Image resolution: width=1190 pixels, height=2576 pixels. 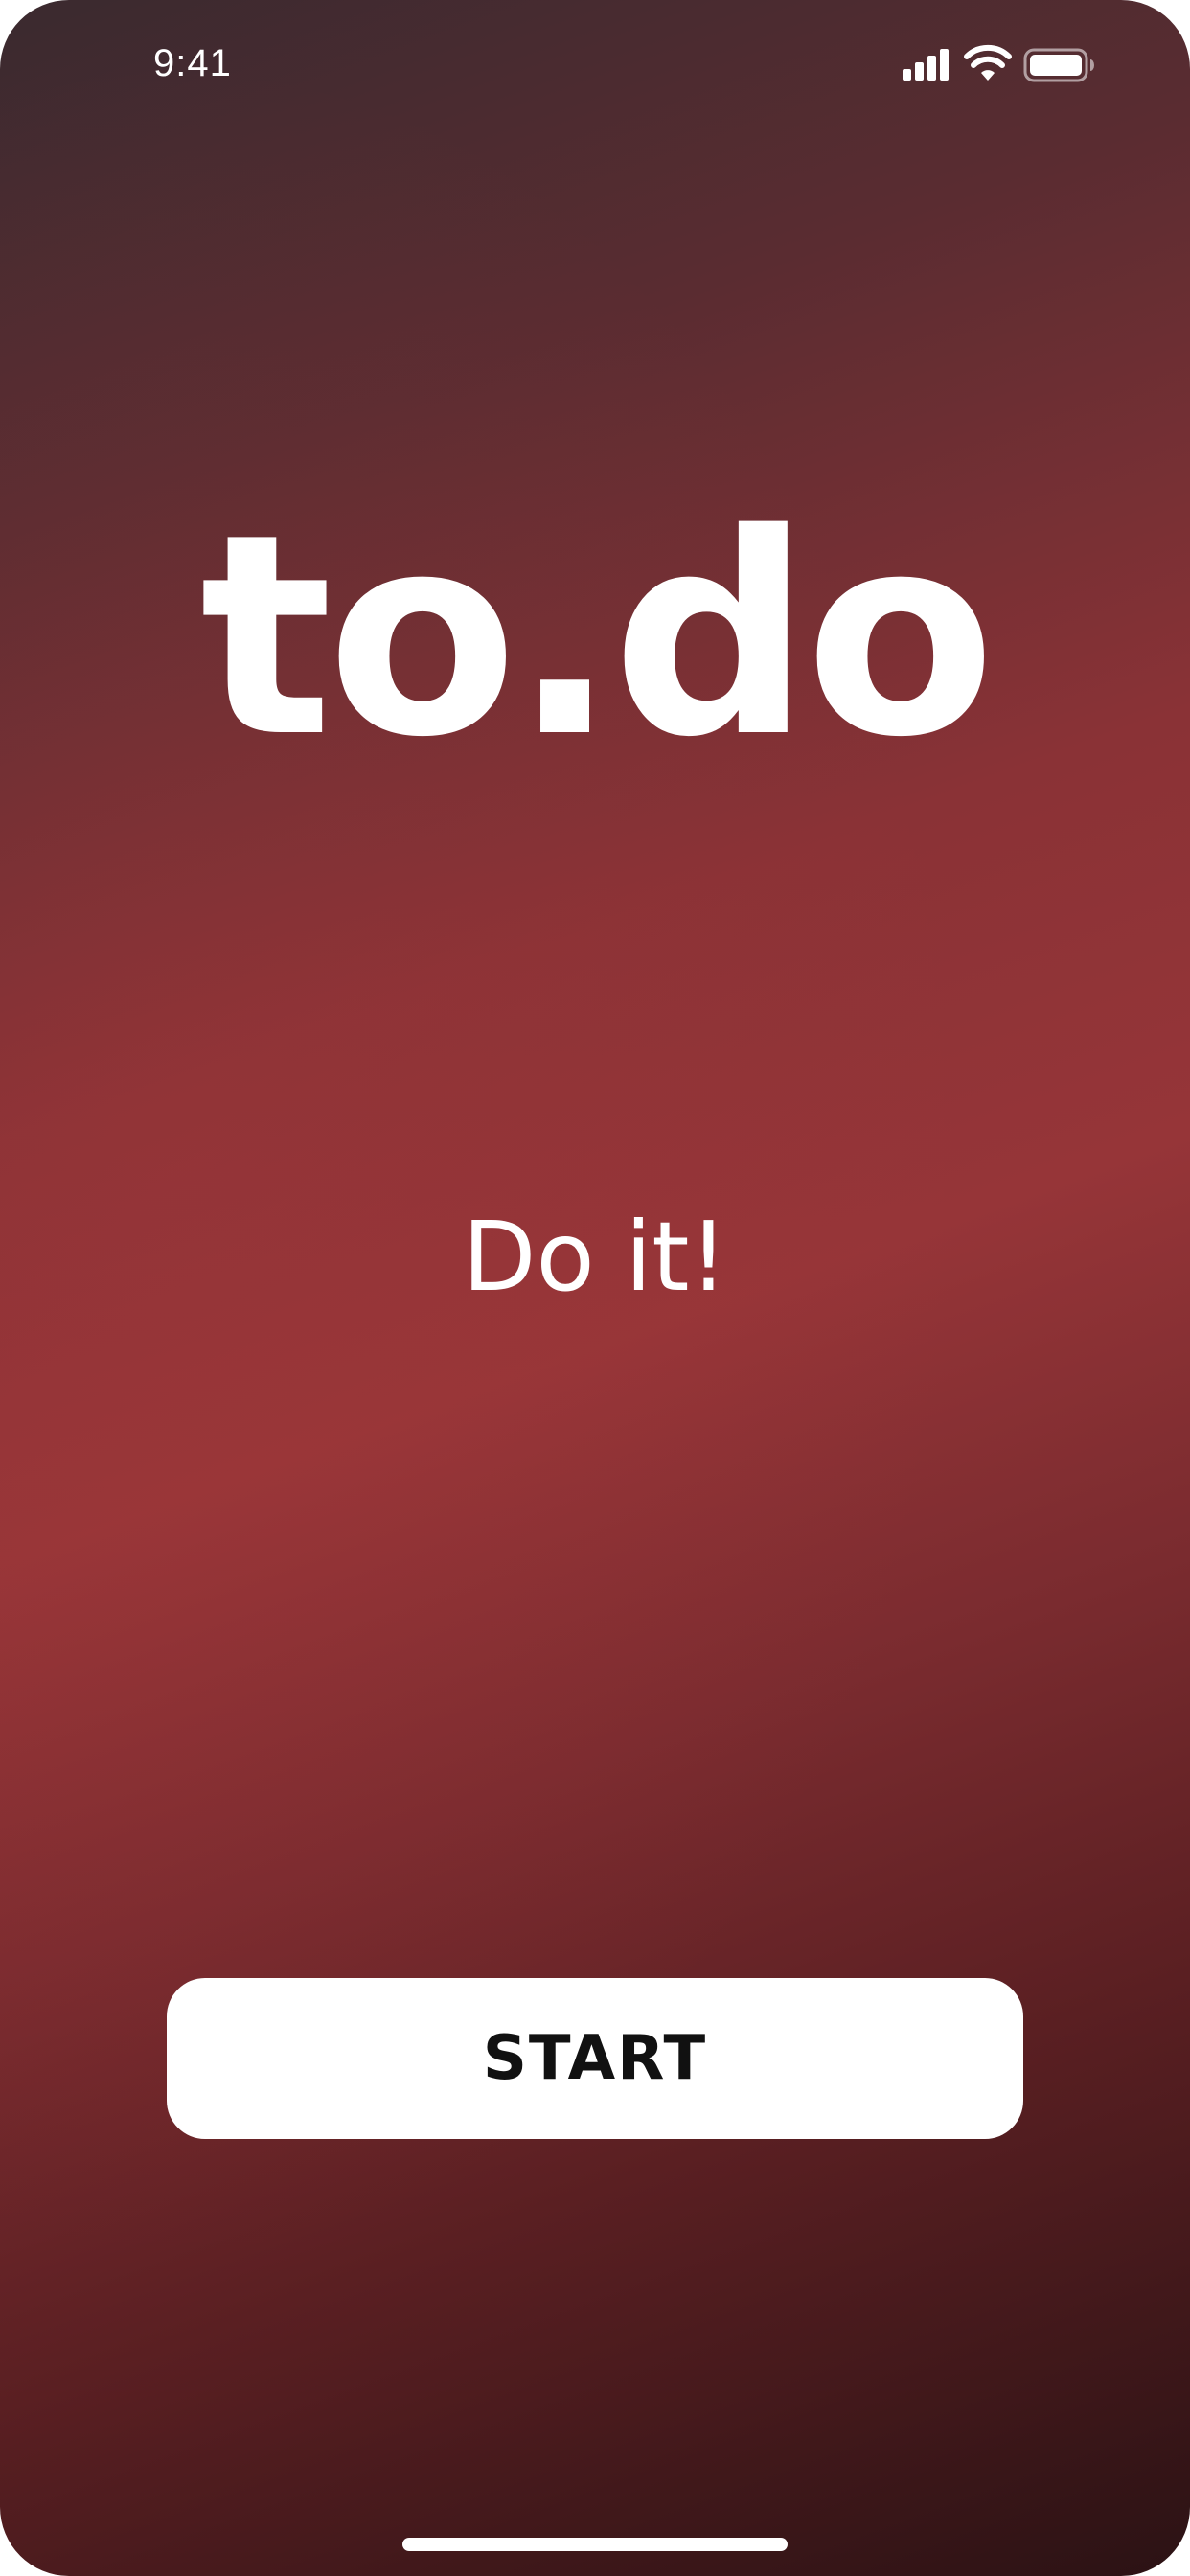 I want to click on wifi-icon, so click(x=988, y=62).